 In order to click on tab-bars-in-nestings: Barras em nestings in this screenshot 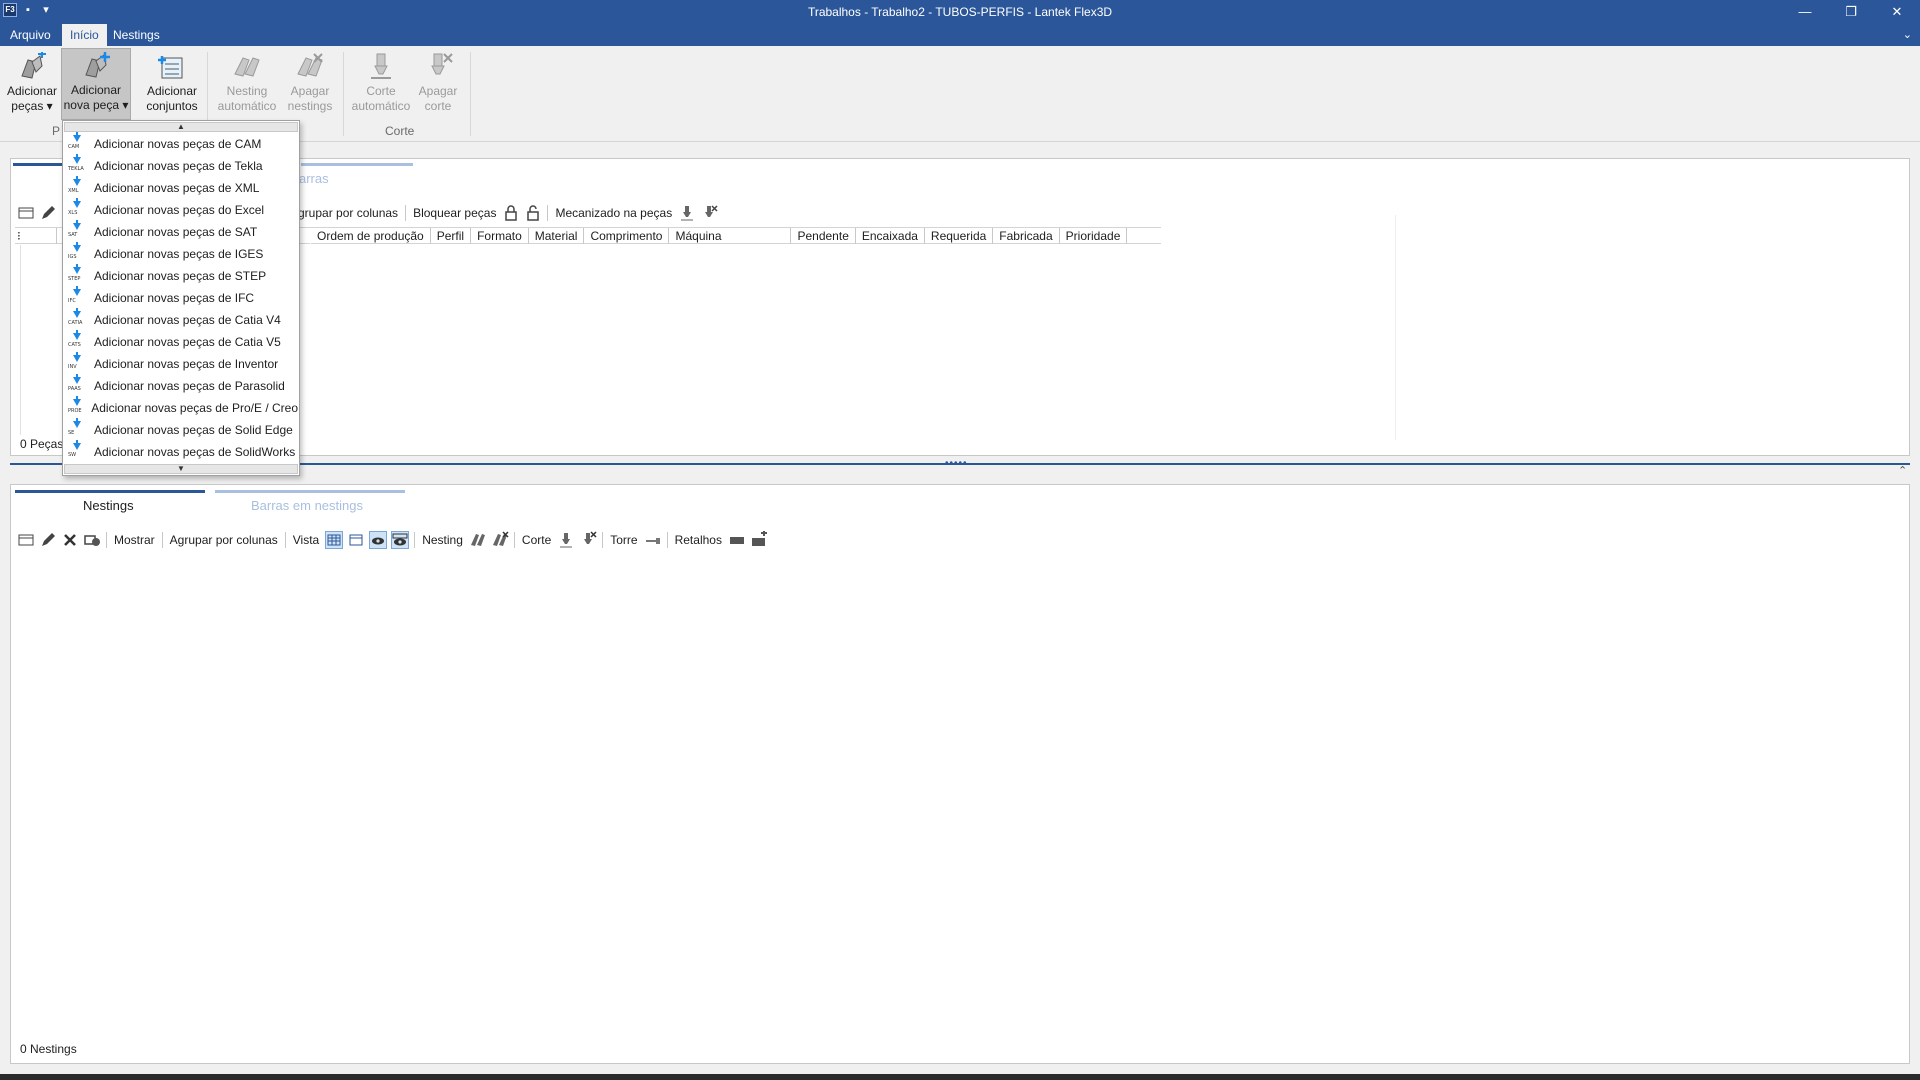, I will do `click(307, 505)`.